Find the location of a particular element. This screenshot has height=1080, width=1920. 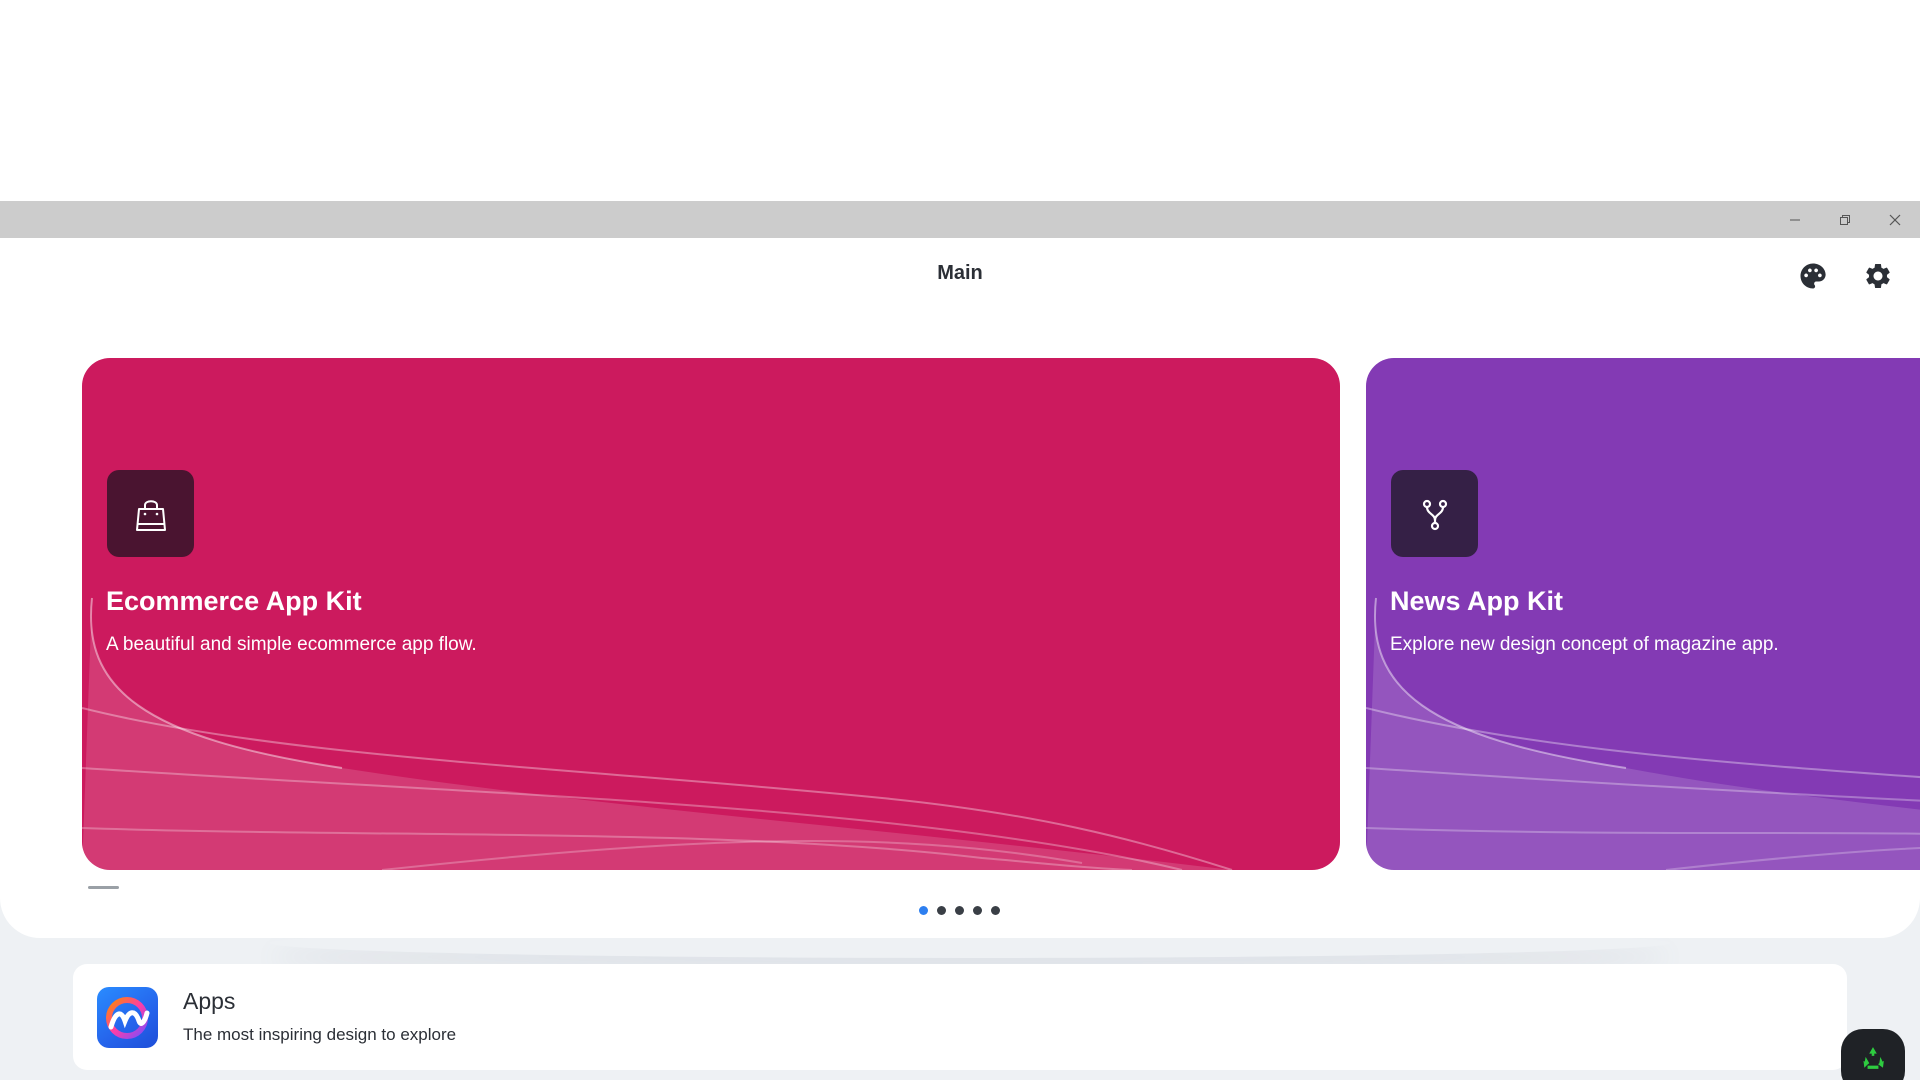

apps-logo-icon is located at coordinates (127, 1017).